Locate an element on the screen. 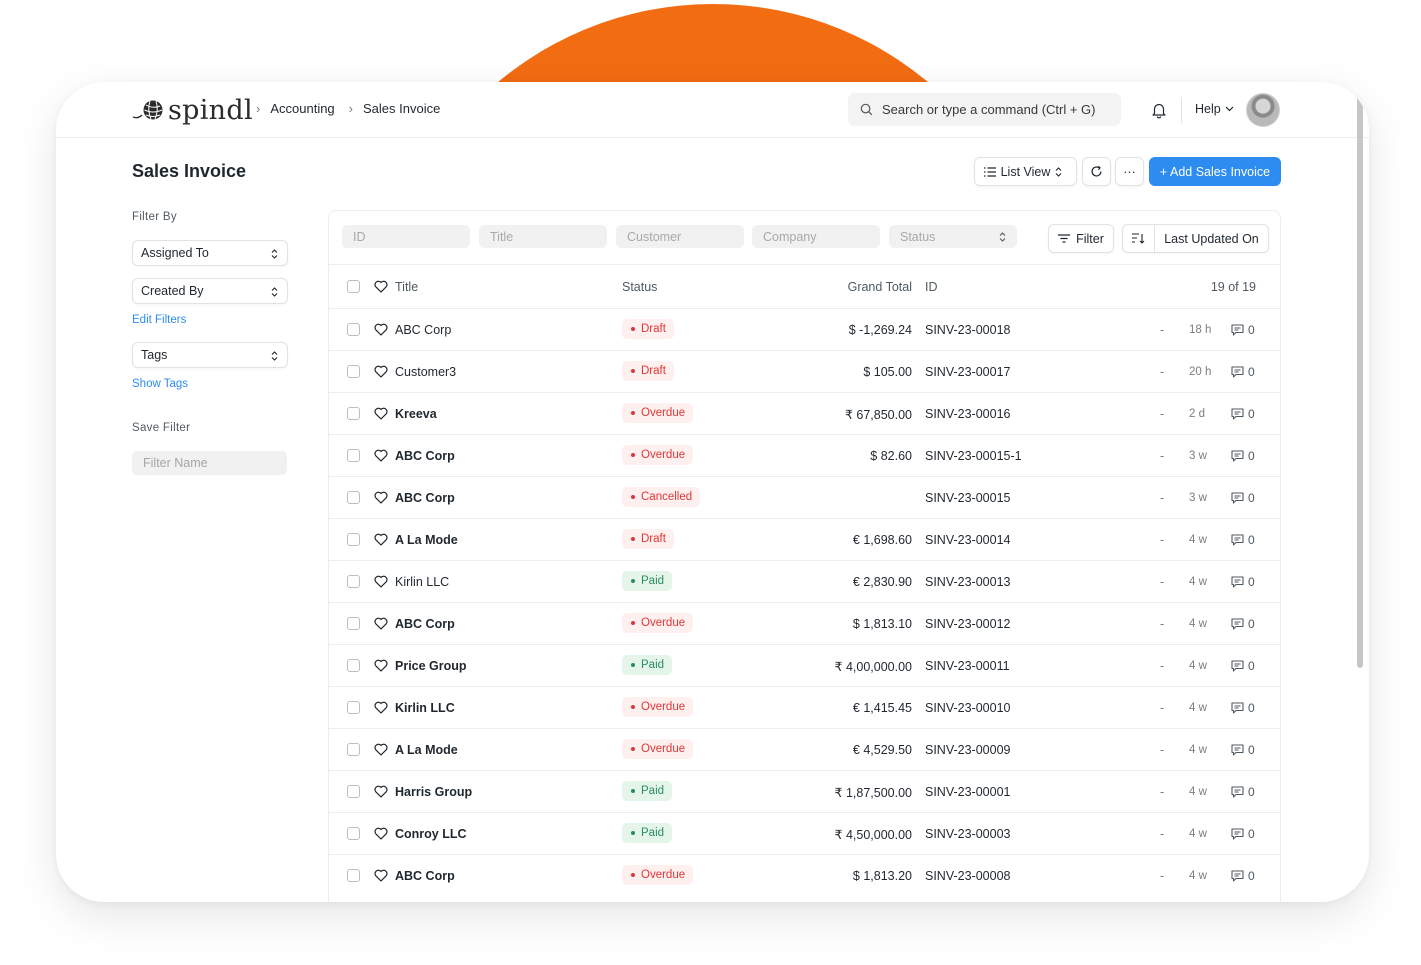  refresh-button is located at coordinates (1096, 171).